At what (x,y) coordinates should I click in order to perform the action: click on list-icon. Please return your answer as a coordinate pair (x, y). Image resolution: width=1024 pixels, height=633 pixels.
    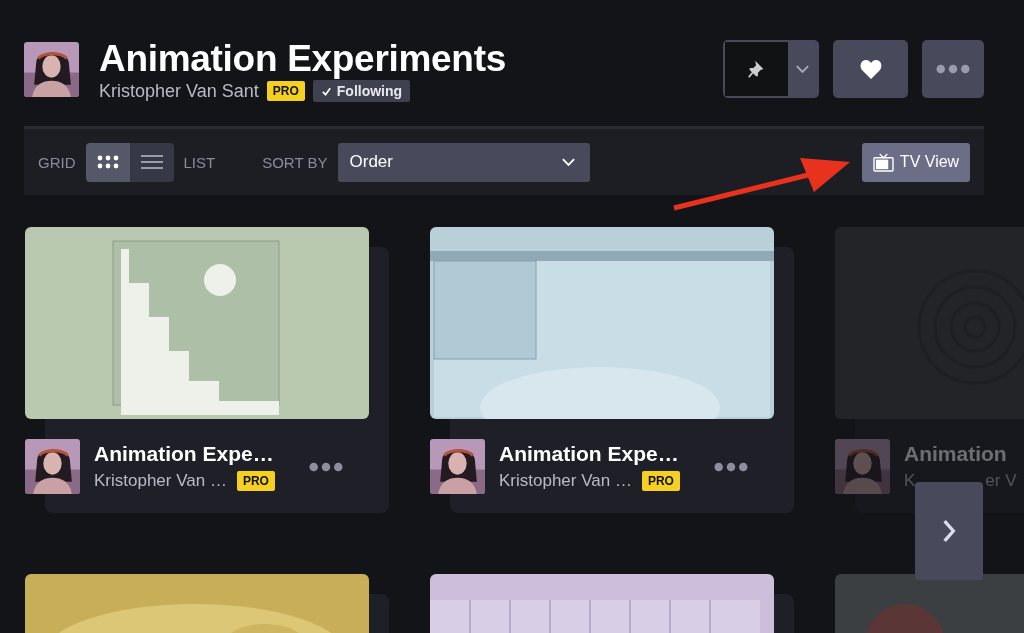
    Looking at the image, I should click on (151, 162).